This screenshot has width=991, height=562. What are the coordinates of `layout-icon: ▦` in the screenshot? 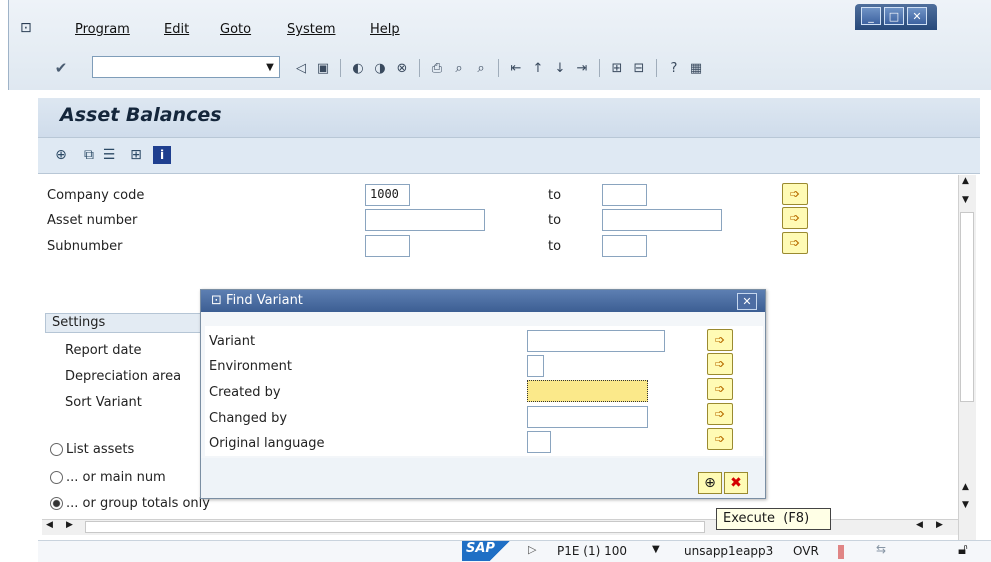 It's located at (696, 68).